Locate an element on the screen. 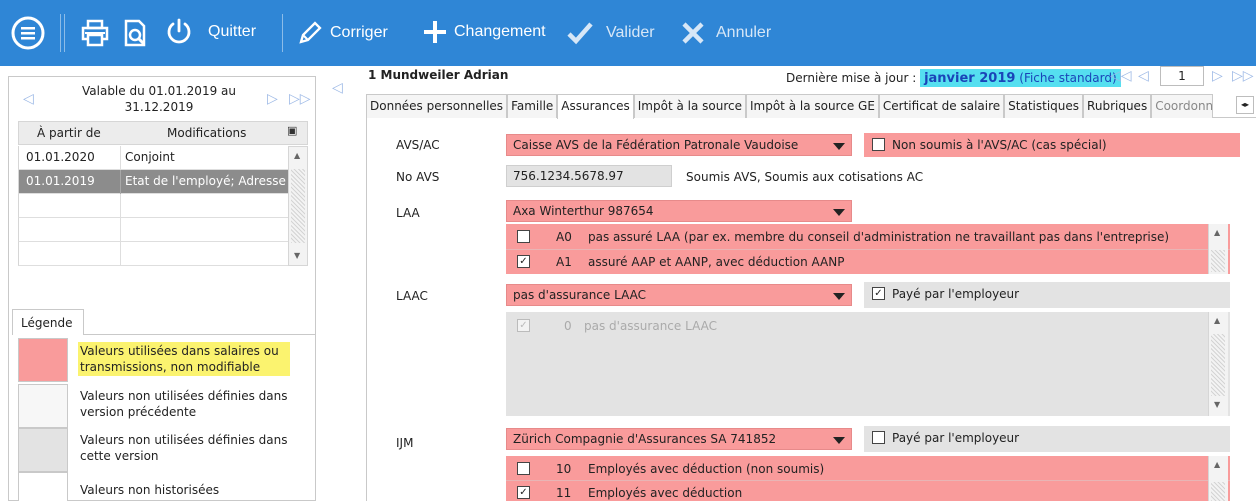 The height and width of the screenshot is (501, 1256). laac-list-scrollbar: ▲ ▼ is located at coordinates (1218, 364).